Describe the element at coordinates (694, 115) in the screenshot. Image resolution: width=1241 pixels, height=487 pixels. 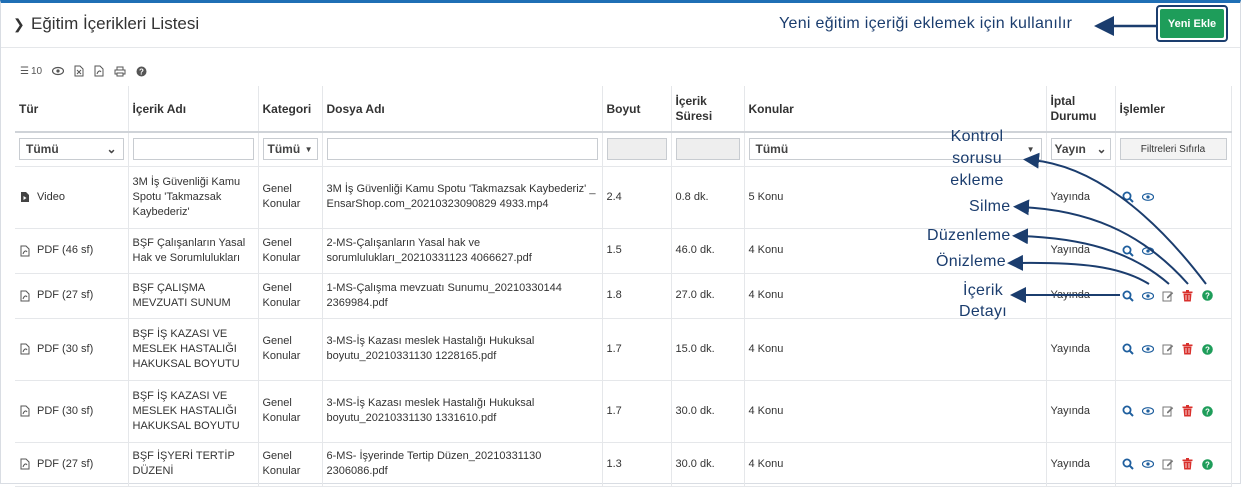
I see `col-duration-line2: Süresi` at that location.